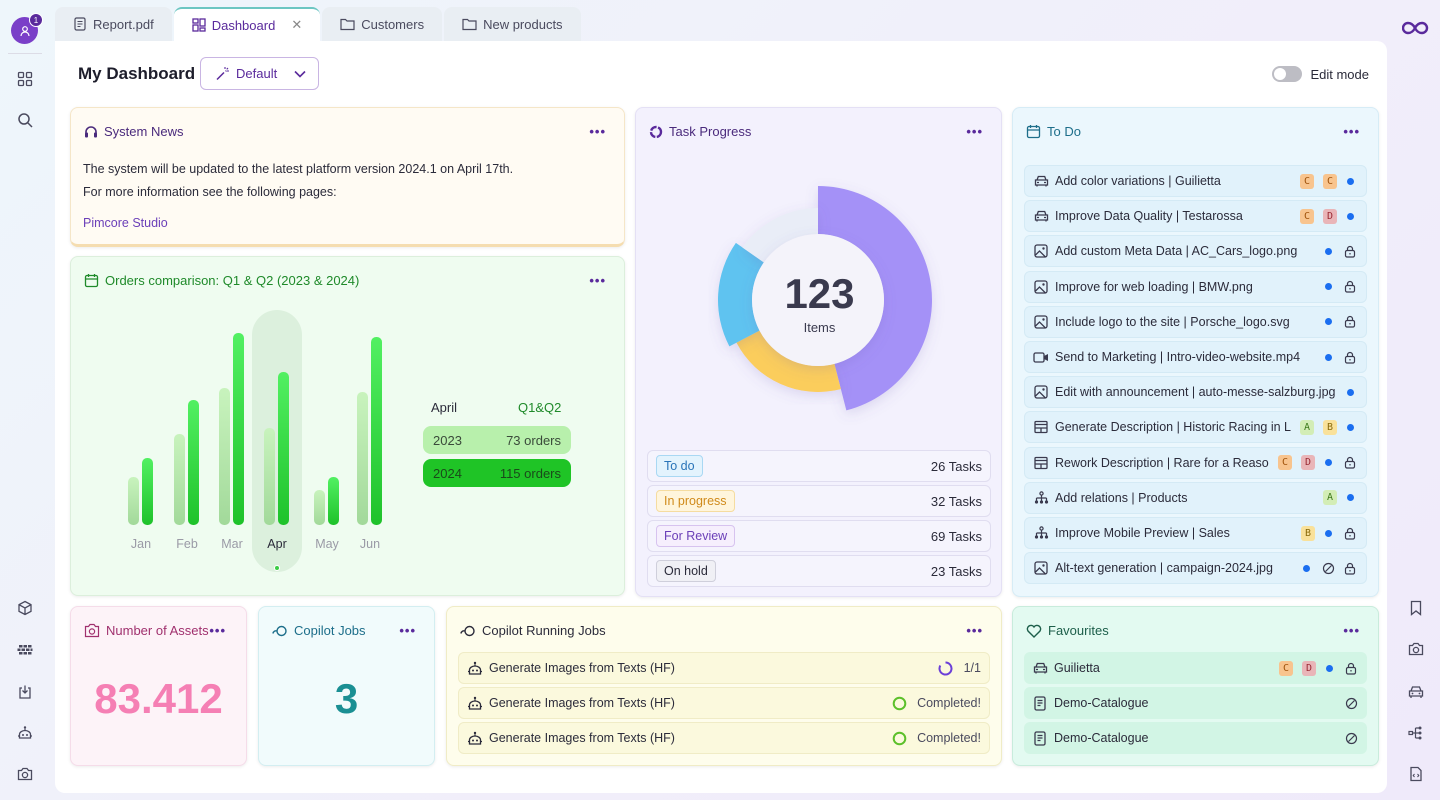  I want to click on bar-mar-2024, so click(238, 429).